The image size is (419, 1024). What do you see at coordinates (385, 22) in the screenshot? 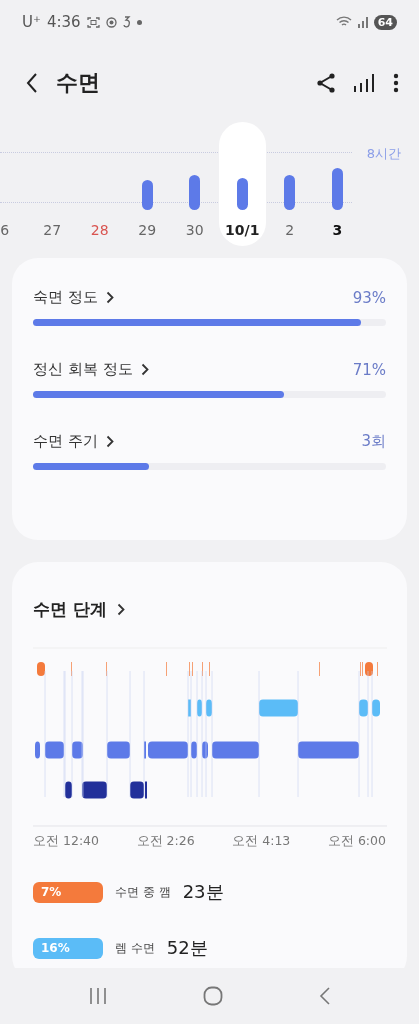
I see `battery-level: 64` at bounding box center [385, 22].